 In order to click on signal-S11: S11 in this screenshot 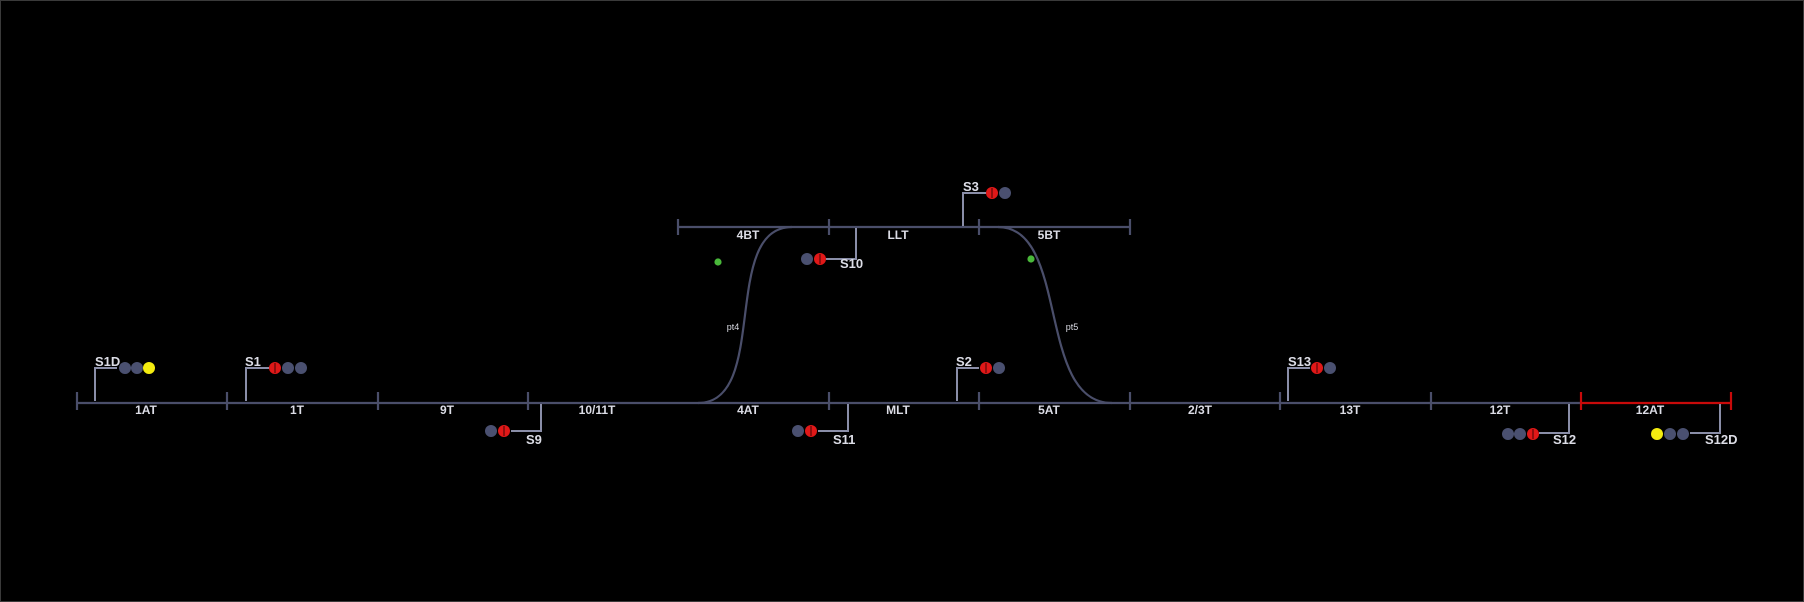, I will do `click(823, 425)`.